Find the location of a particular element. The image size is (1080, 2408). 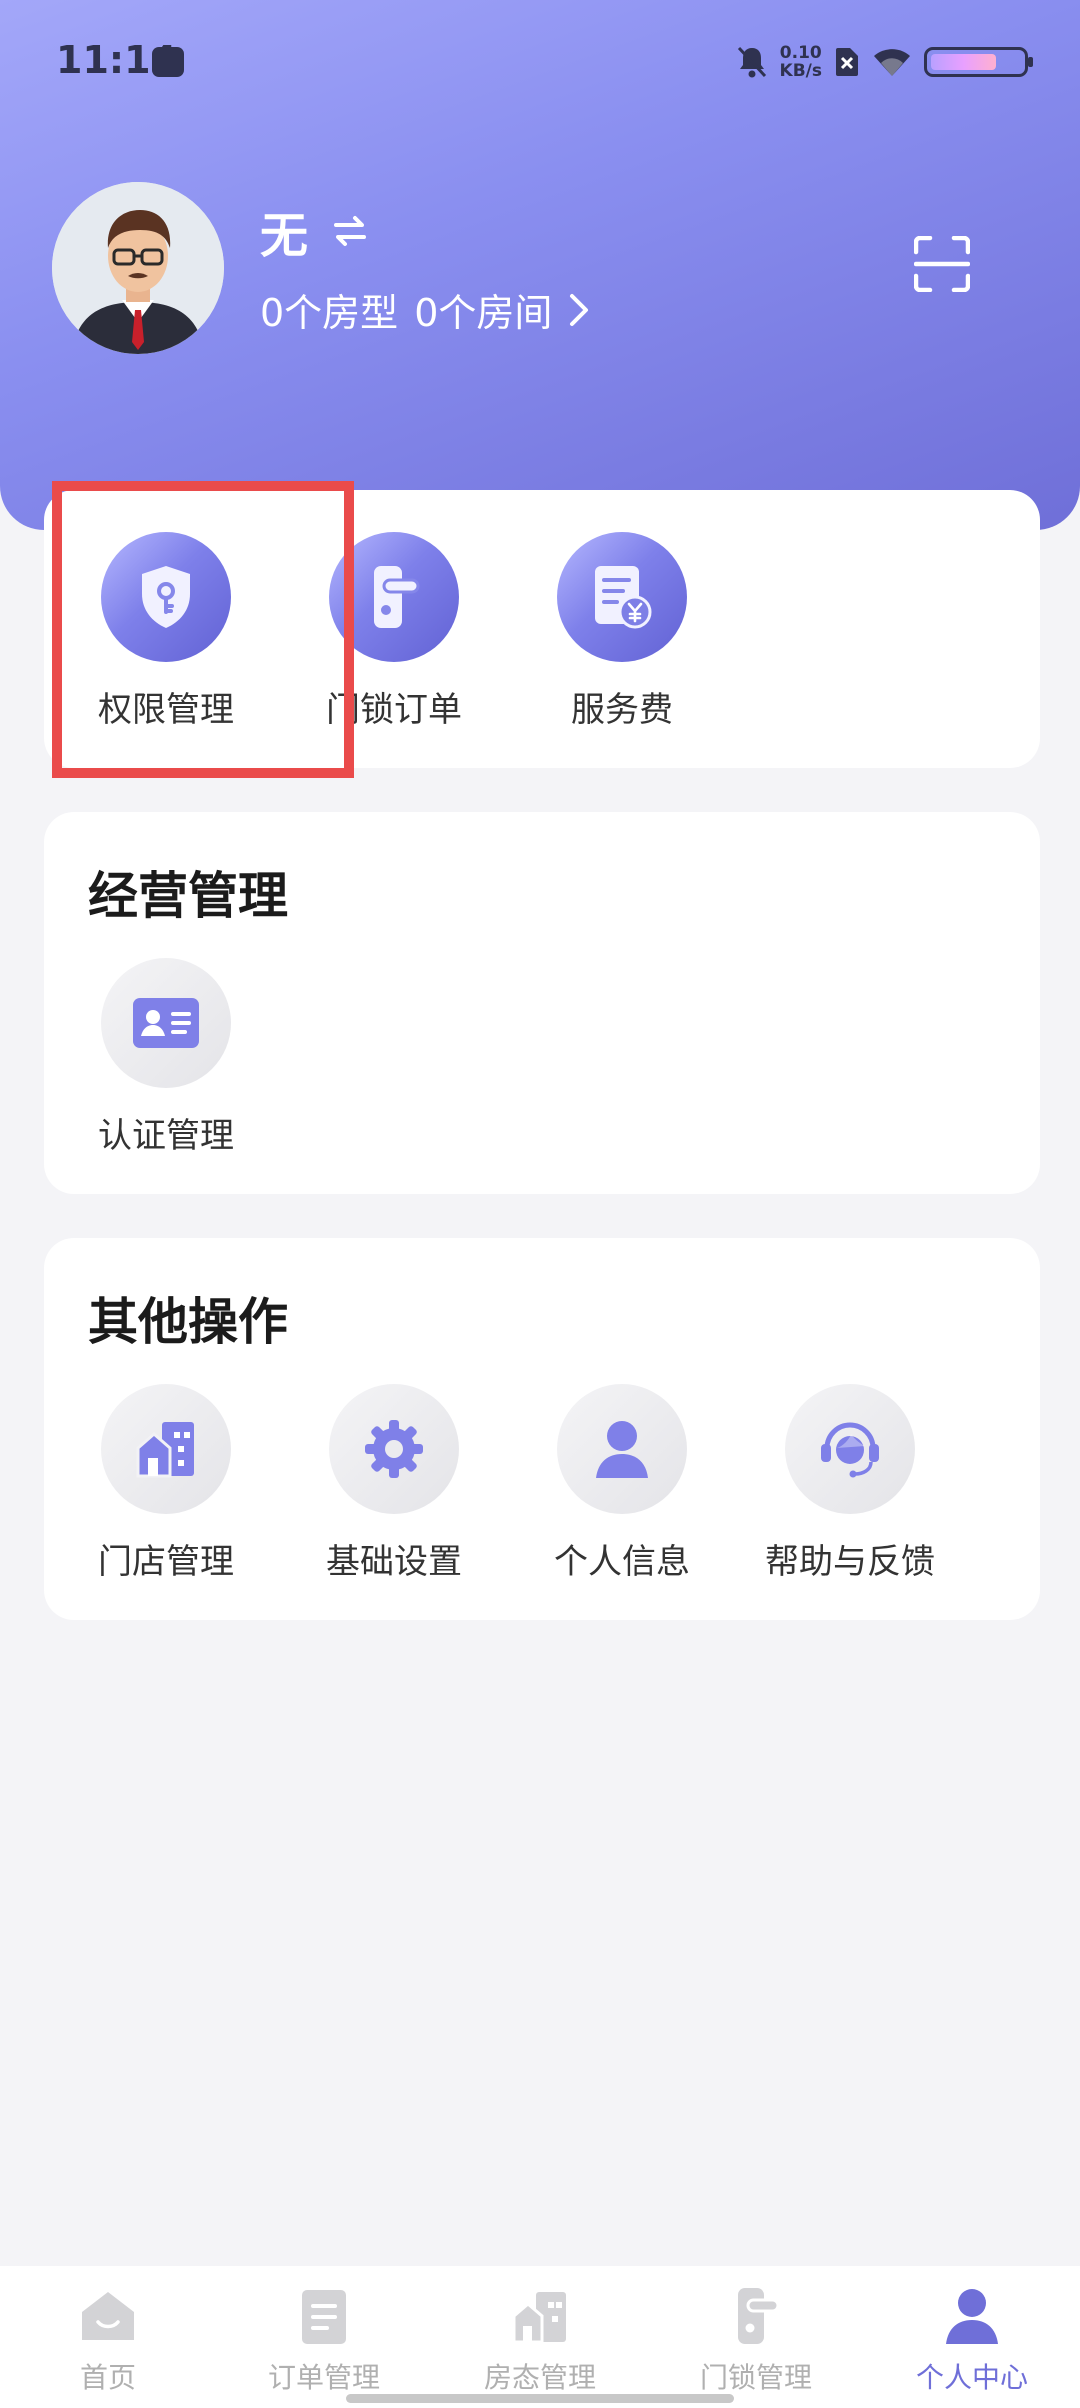

quick-action-label: 权限管理 is located at coordinates (166, 710).